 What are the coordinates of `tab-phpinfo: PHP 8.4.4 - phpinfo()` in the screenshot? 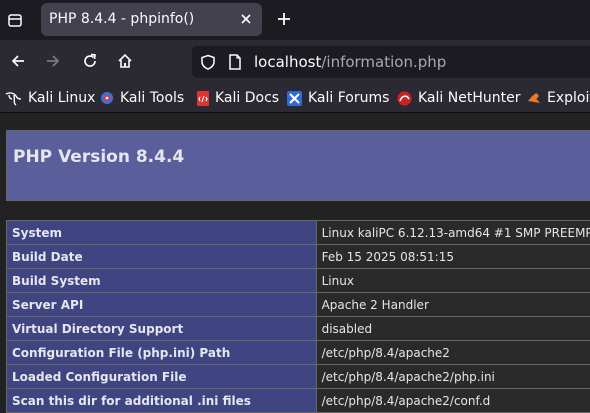 It's located at (151, 19).